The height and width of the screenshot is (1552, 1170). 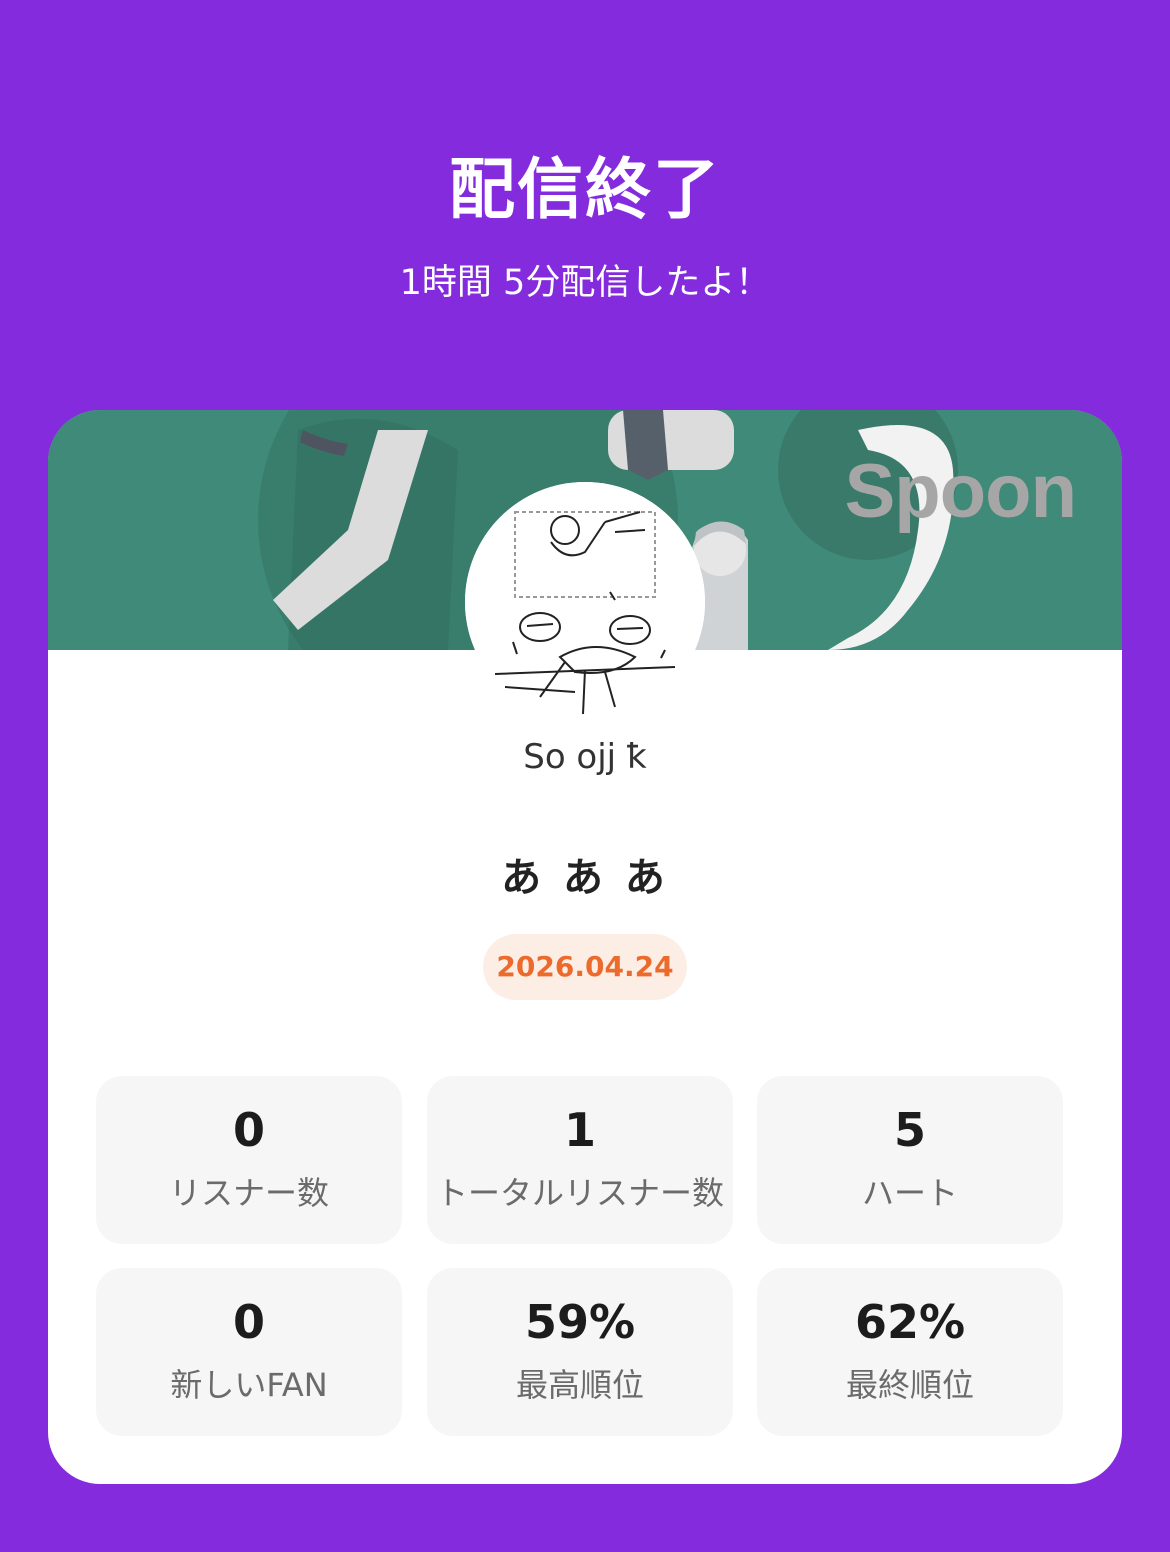 What do you see at coordinates (585, 283) in the screenshot?
I see `broadcast-duration: 1時間 5分配信したよ！` at bounding box center [585, 283].